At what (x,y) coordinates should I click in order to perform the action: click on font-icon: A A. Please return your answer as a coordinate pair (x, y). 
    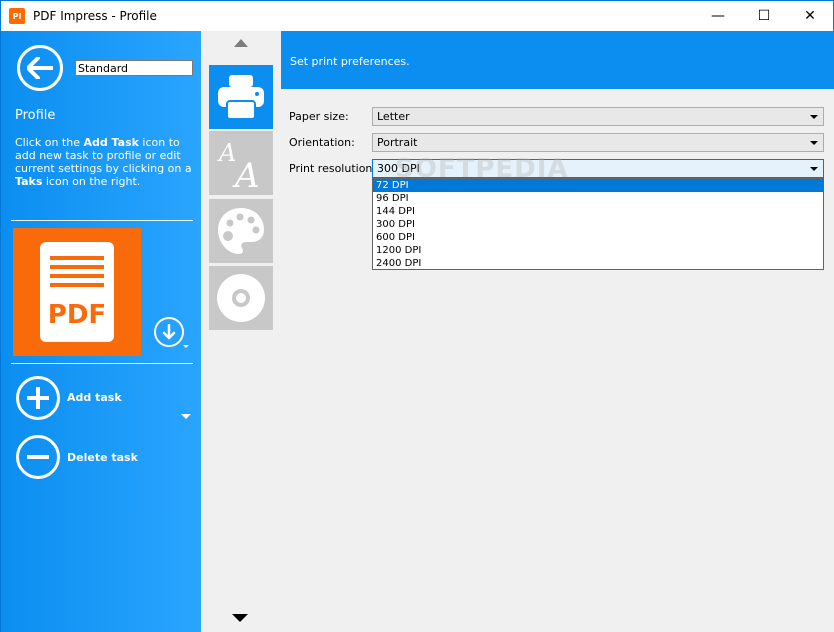
    Looking at the image, I should click on (238, 165).